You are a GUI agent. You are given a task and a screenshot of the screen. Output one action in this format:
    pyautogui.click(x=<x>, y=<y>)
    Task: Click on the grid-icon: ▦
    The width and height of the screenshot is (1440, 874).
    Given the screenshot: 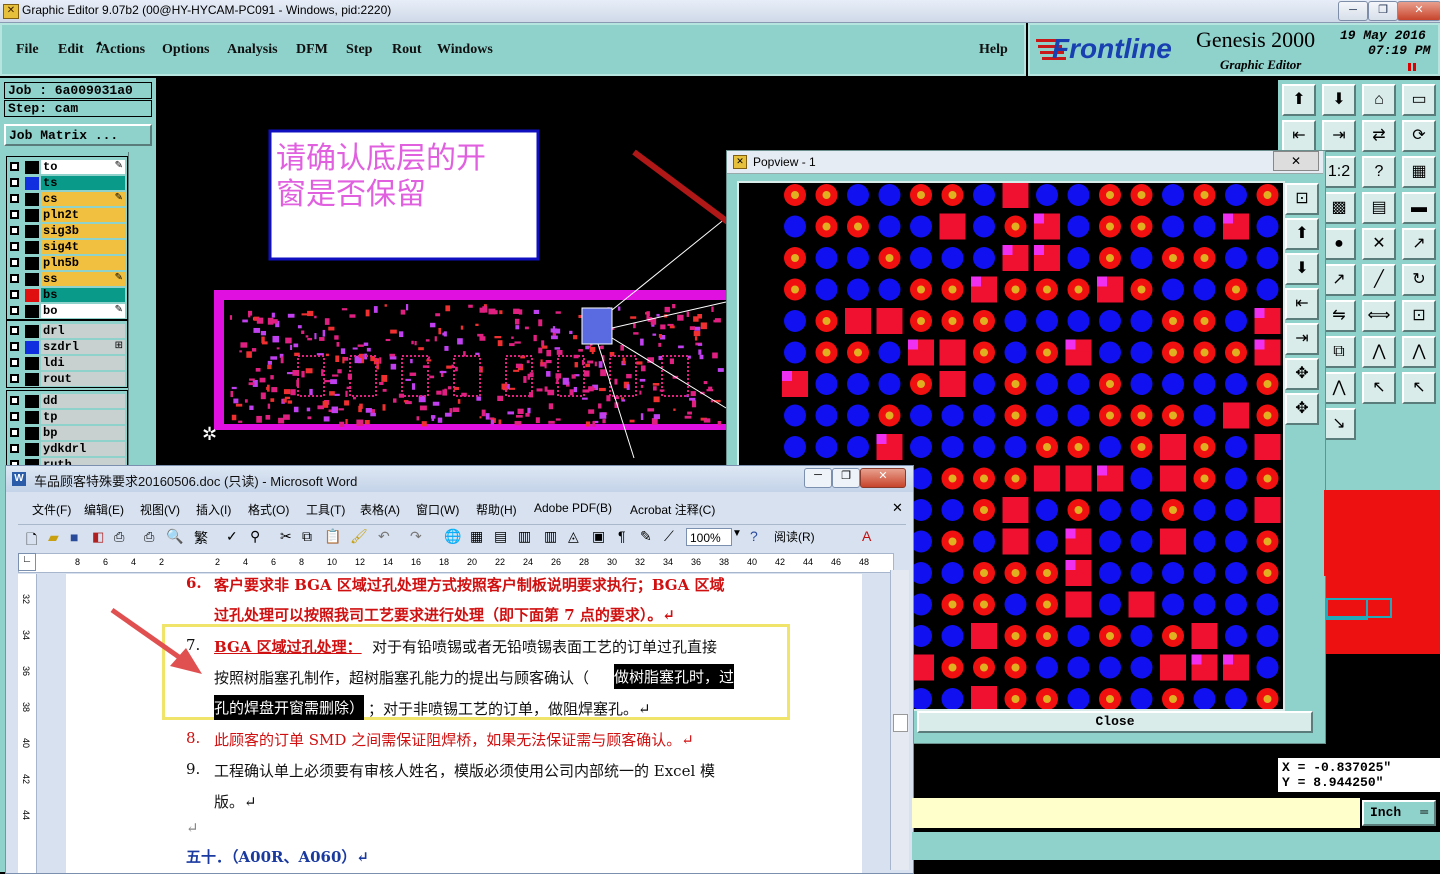 What is the action you would take?
    pyautogui.click(x=1419, y=172)
    